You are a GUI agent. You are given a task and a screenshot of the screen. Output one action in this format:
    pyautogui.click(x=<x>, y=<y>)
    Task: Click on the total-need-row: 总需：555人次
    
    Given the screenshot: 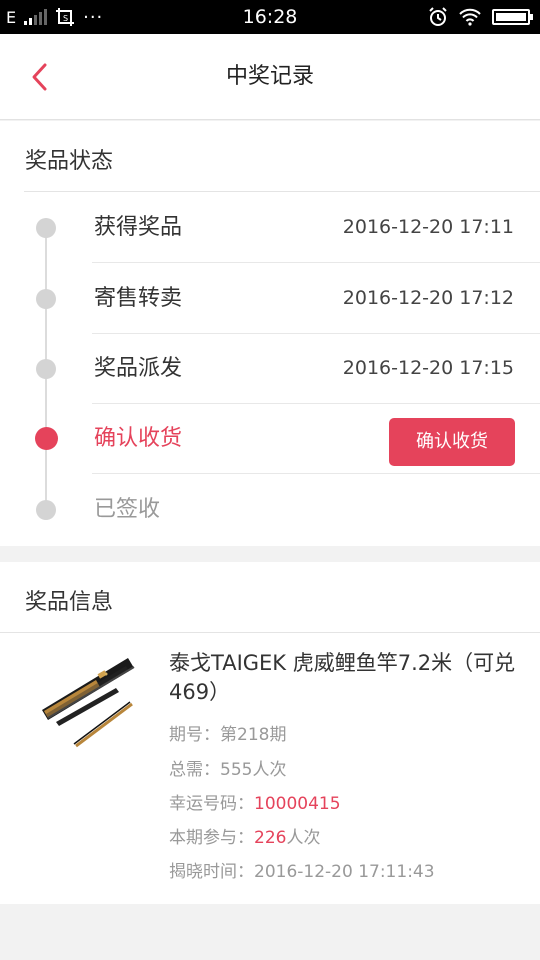 What is the action you would take?
    pyautogui.click(x=227, y=767)
    